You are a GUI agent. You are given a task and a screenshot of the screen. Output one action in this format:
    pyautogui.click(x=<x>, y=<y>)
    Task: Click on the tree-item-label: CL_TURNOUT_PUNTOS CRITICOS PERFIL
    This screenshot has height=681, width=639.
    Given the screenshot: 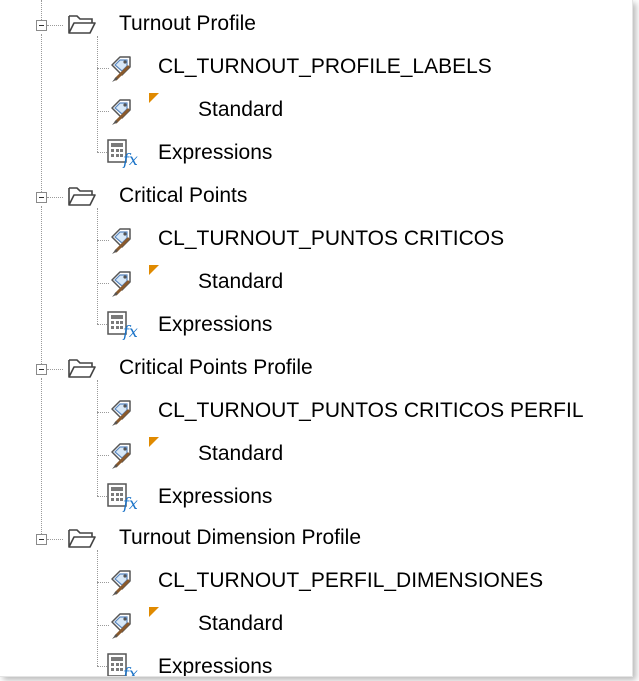 What is the action you would take?
    pyautogui.click(x=371, y=410)
    